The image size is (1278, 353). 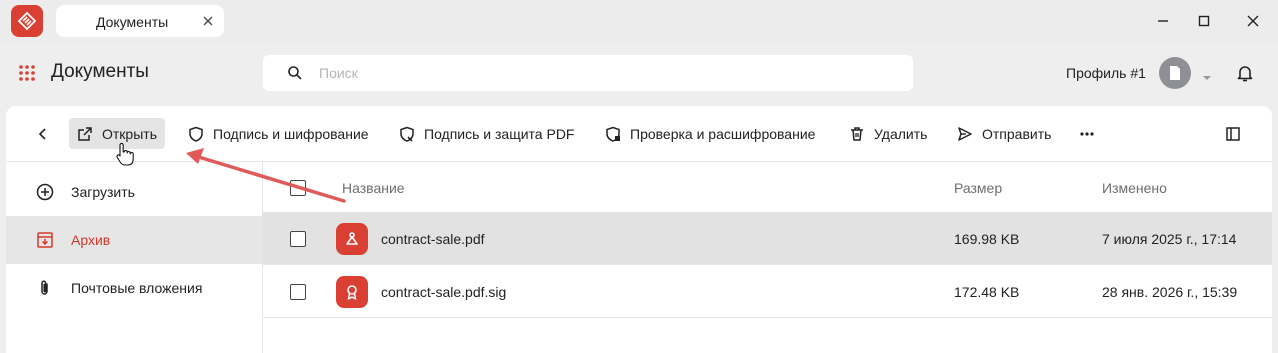 What do you see at coordinates (987, 239) in the screenshot?
I see `file-size: 169.98 KB` at bounding box center [987, 239].